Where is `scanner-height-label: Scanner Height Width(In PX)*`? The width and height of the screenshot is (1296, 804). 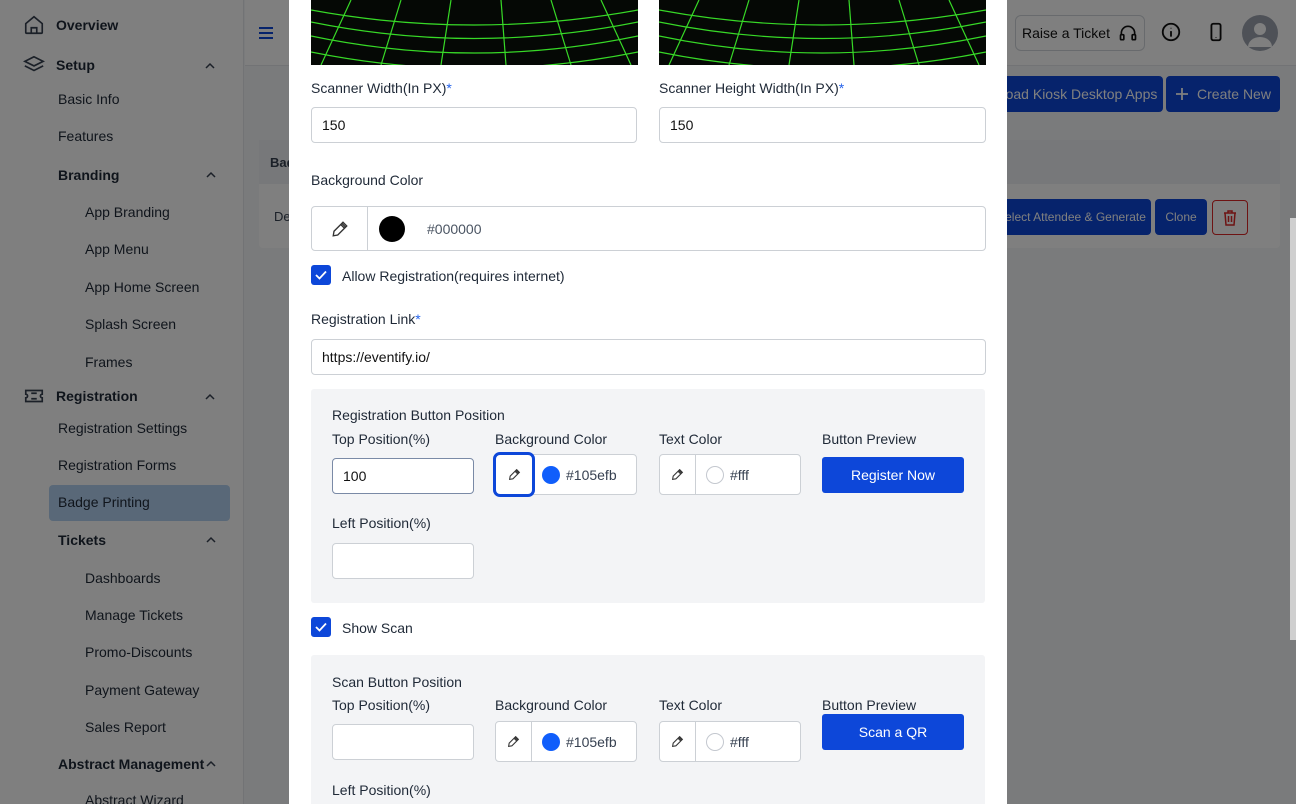 scanner-height-label: Scanner Height Width(In PX)* is located at coordinates (751, 88).